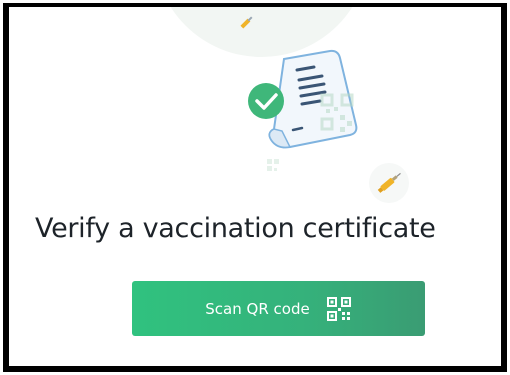 The width and height of the screenshot is (510, 375). What do you see at coordinates (257, 308) in the screenshot?
I see `scan-button-label: Scan QR code` at bounding box center [257, 308].